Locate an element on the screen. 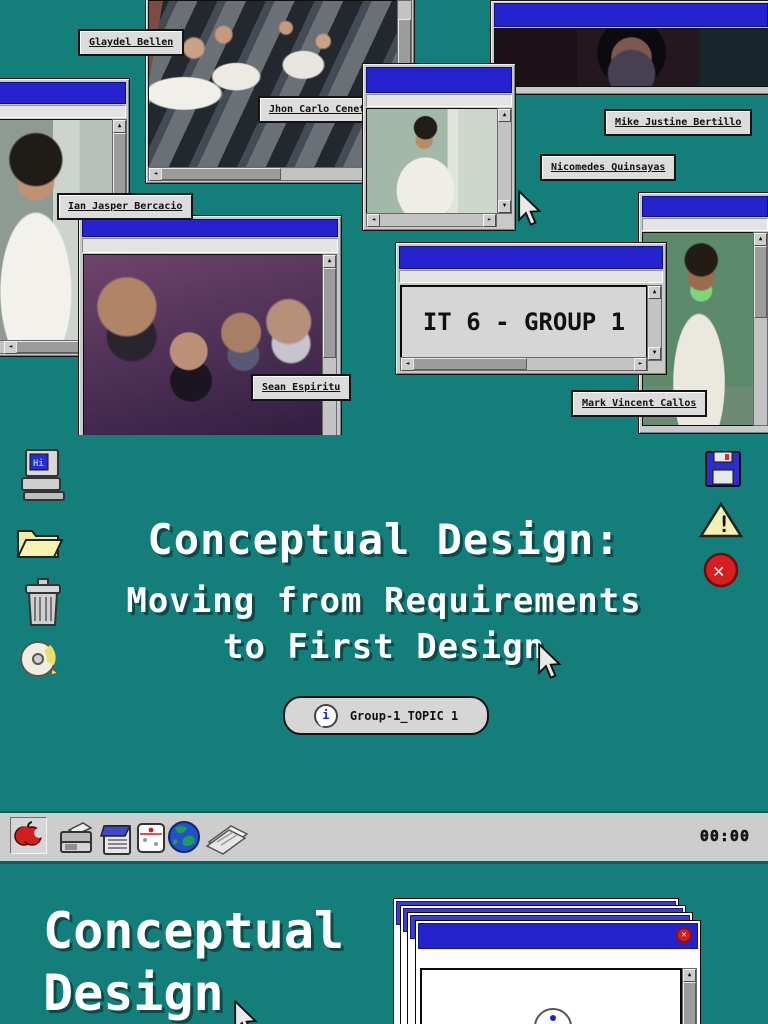 This screenshot has height=1024, width=768. group-title-text: IT 6 - GROUP 1 is located at coordinates (524, 322).